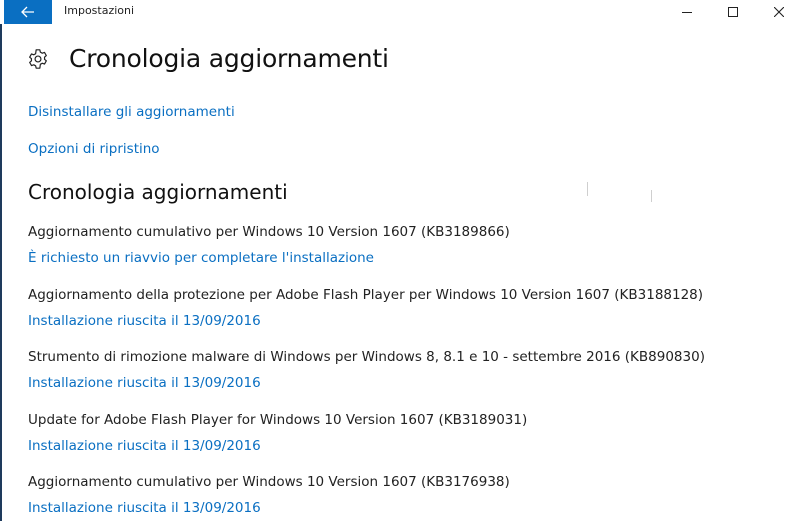 The image size is (802, 521). I want to click on uninstall-updates-link: Disinstallare gli aggiornamenti, so click(131, 112).